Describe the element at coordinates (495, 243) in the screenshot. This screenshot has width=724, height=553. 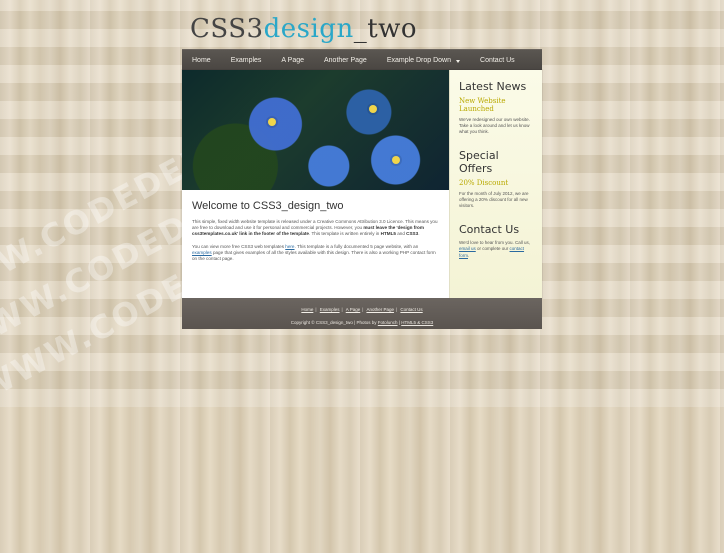
I see `contact-text-a: We'd love to hear from you. Call us,` at that location.